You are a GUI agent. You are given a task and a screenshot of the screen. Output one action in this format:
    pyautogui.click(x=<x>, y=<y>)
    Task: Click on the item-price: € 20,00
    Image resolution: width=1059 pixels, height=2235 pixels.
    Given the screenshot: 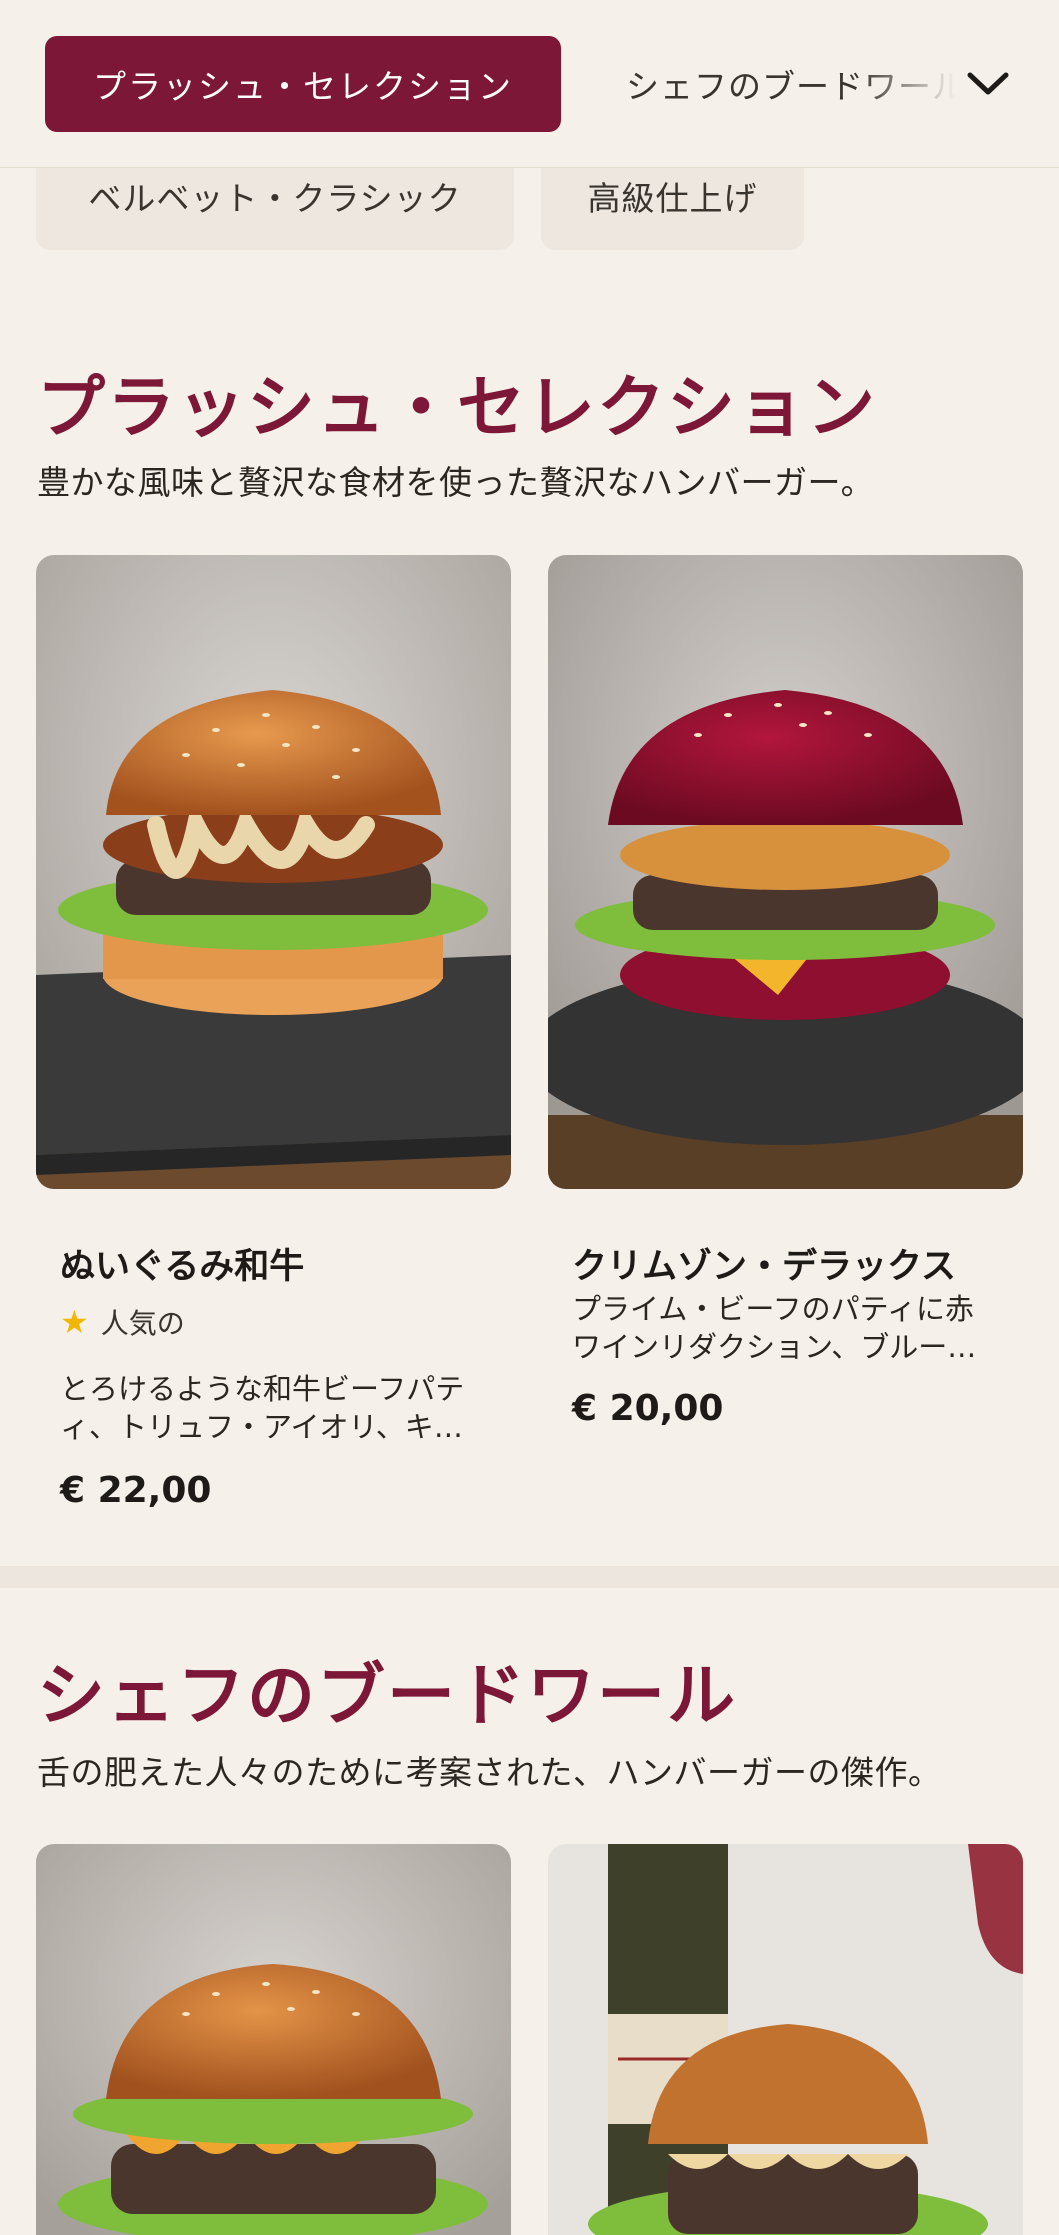 What is the action you would take?
    pyautogui.click(x=648, y=1408)
    